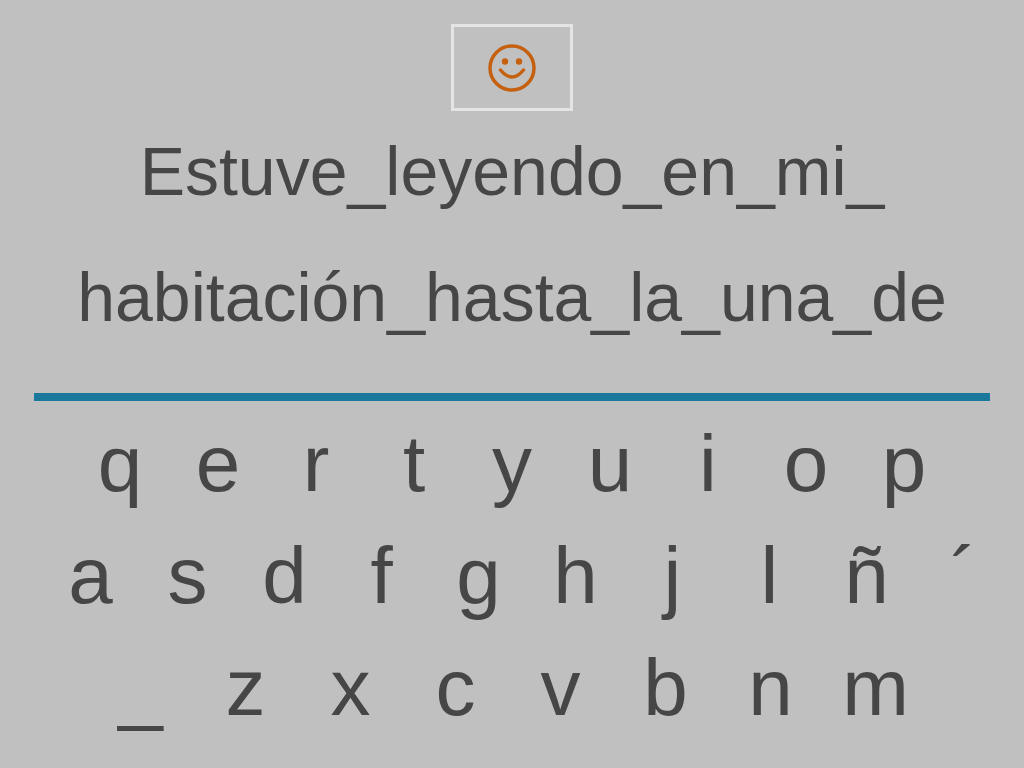  Describe the element at coordinates (350, 688) in the screenshot. I see `letter-key: x` at that location.